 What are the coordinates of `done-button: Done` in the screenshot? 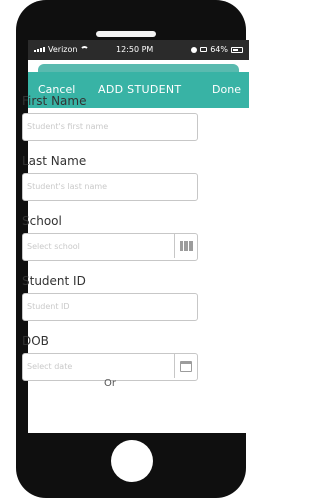 It's located at (226, 89).